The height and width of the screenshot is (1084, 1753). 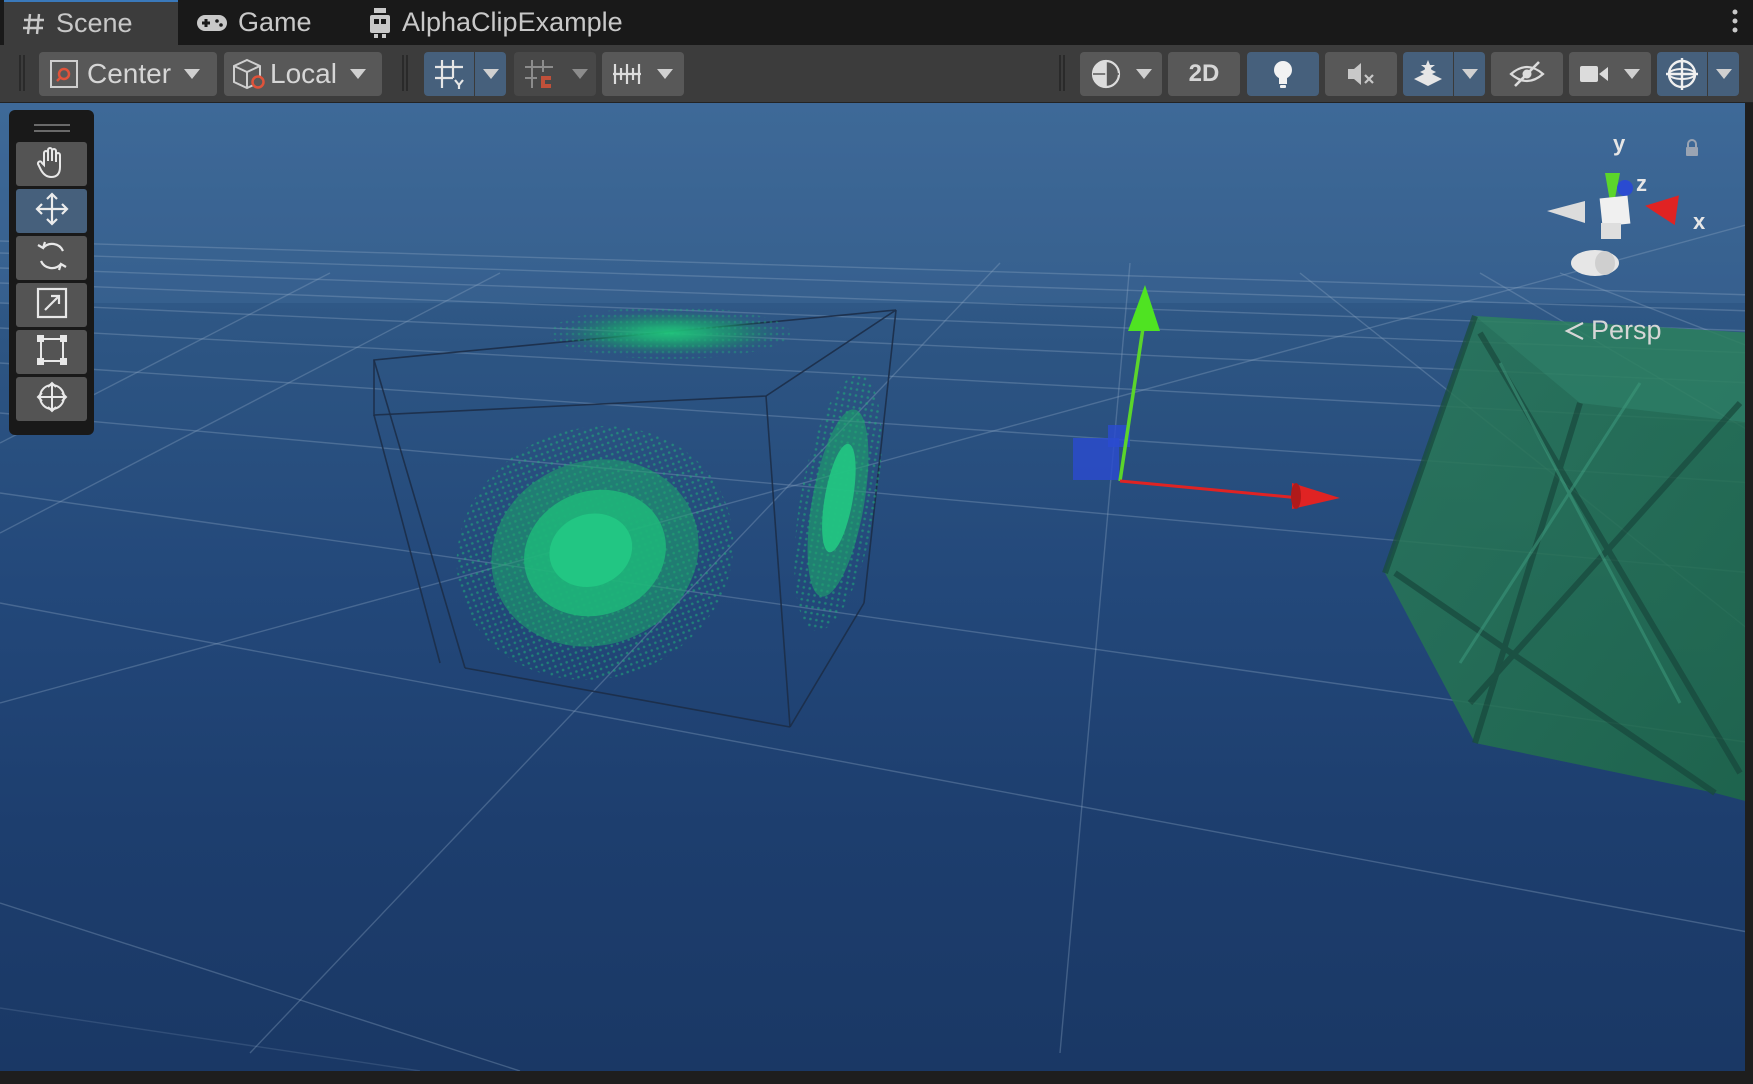 I want to click on gizmo-x-cone, so click(x=1662, y=210).